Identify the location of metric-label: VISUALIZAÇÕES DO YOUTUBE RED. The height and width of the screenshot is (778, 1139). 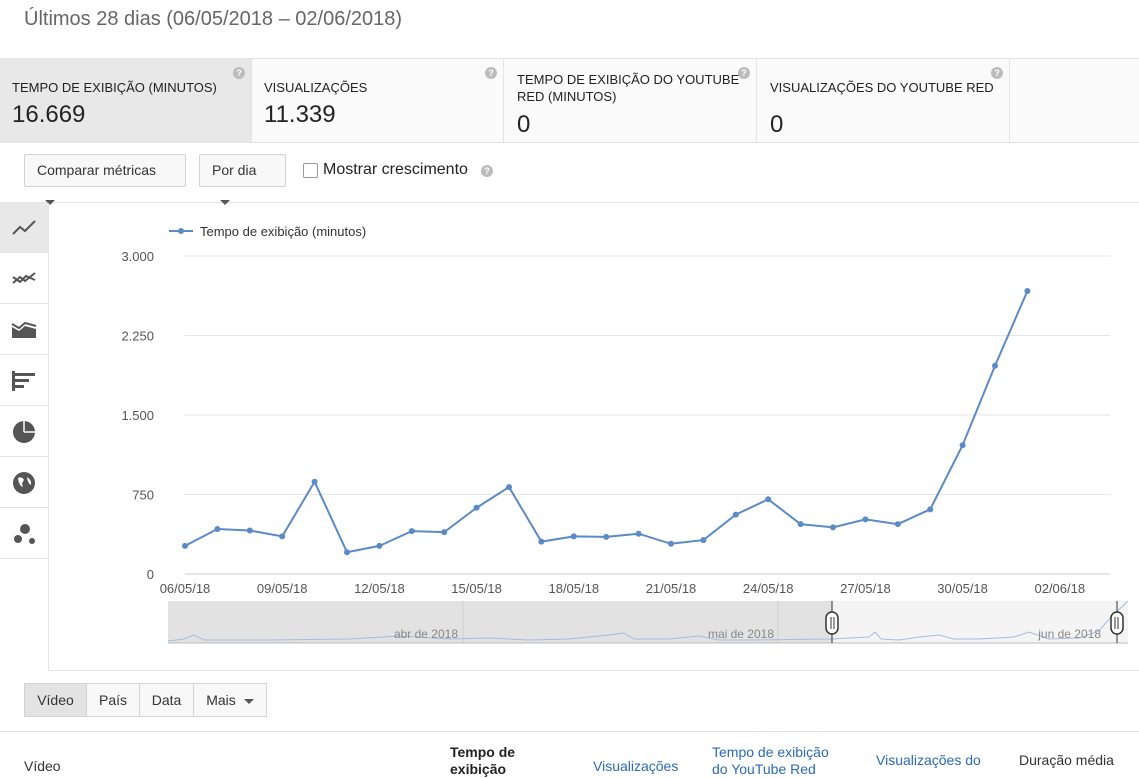
(882, 87).